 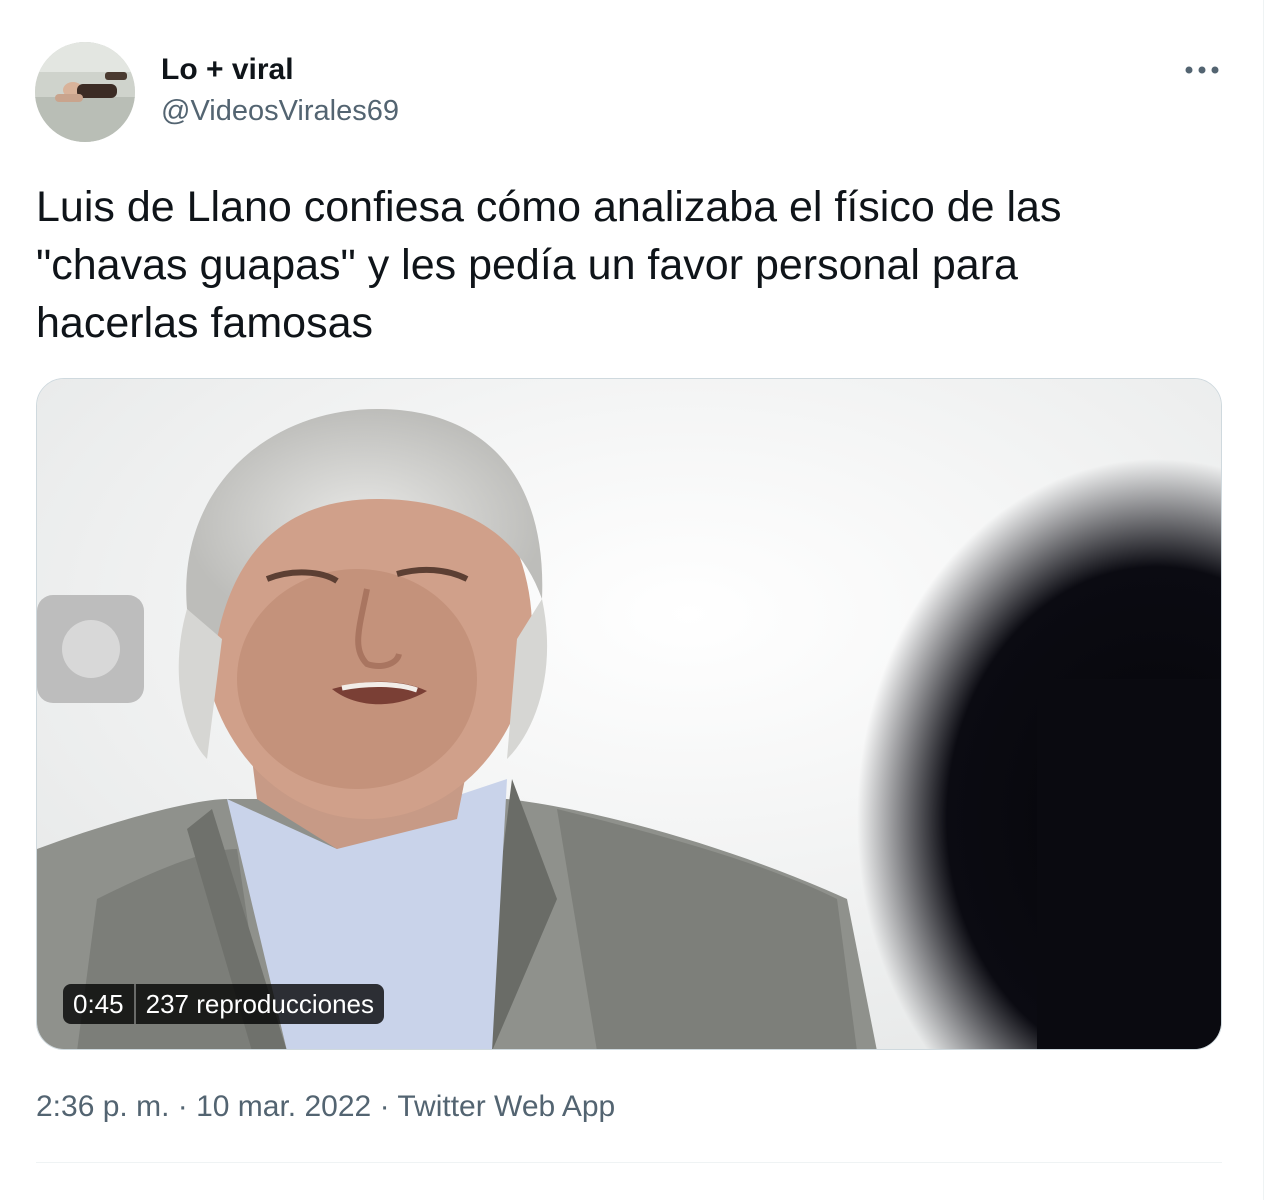 I want to click on more-options-button, so click(x=1202, y=70).